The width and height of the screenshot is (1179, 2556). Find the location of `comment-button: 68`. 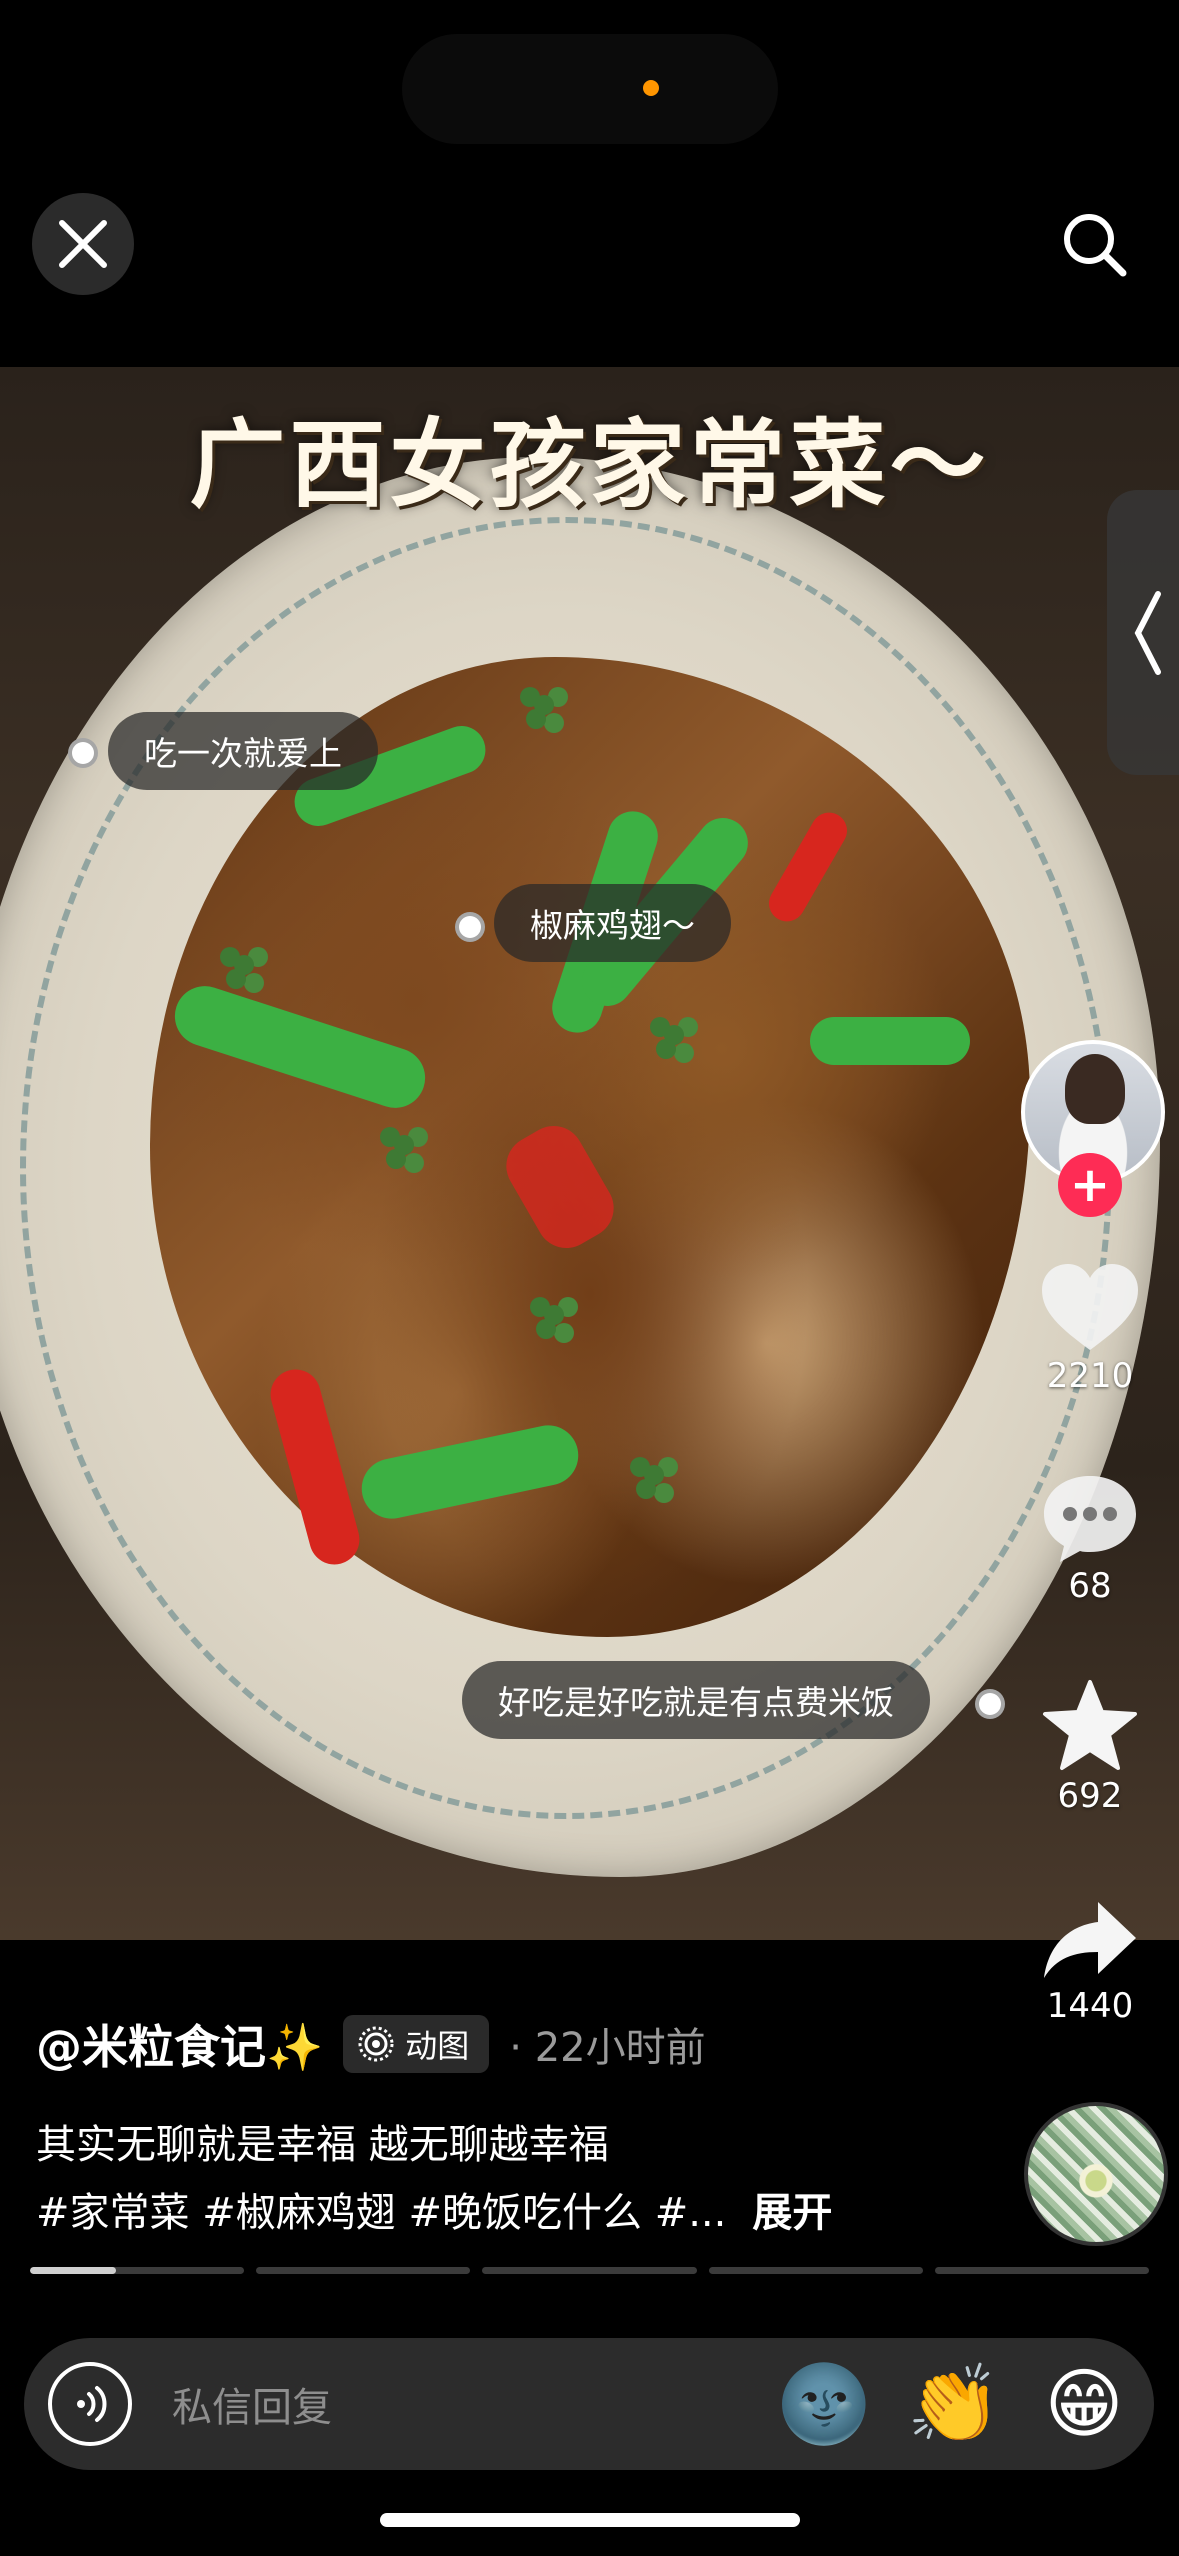

comment-button: 68 is located at coordinates (1090, 1539).